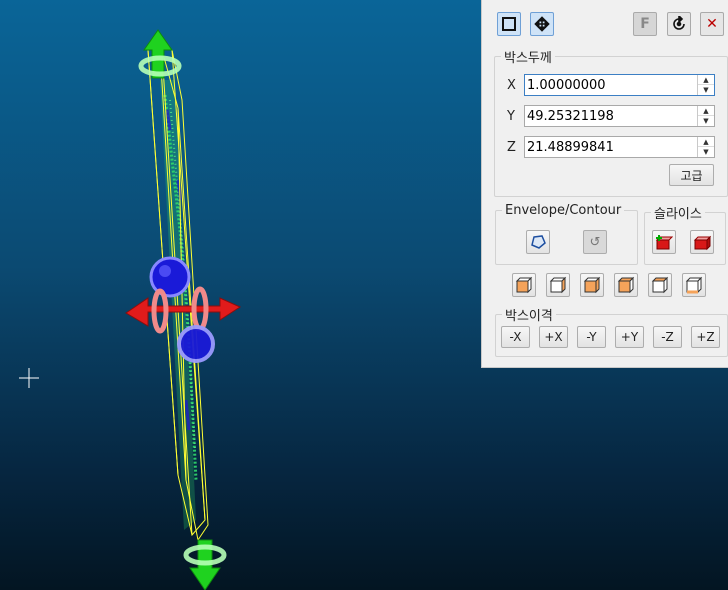  I want to click on close-button: ✕, so click(712, 24).